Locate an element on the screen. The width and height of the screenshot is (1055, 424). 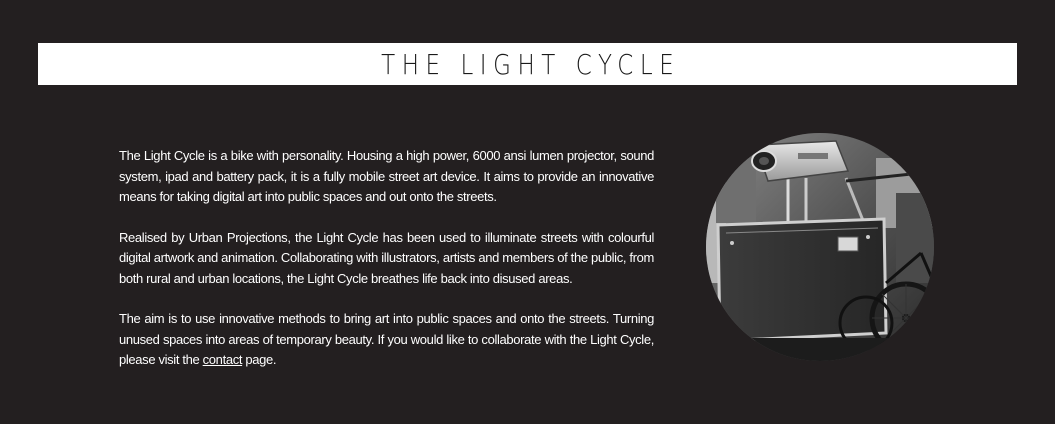
contact-link: contact is located at coordinates (223, 359).